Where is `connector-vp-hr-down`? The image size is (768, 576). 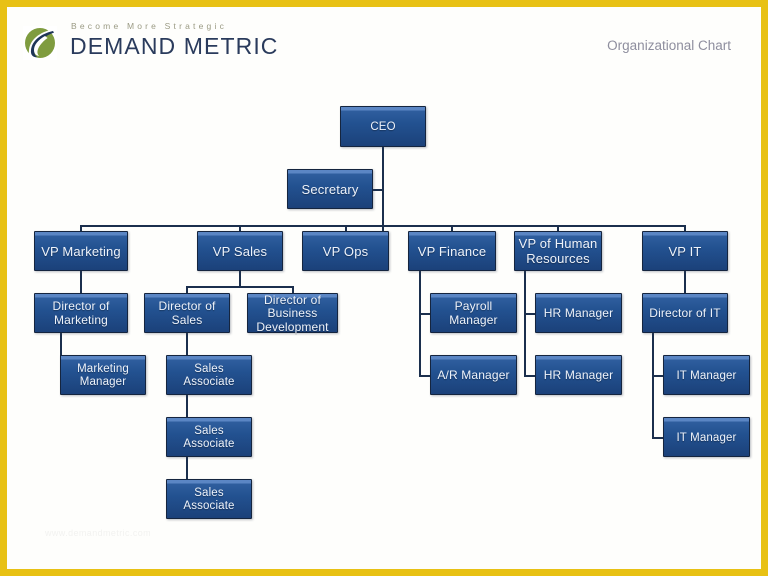
connector-vp-hr-down is located at coordinates (525, 324).